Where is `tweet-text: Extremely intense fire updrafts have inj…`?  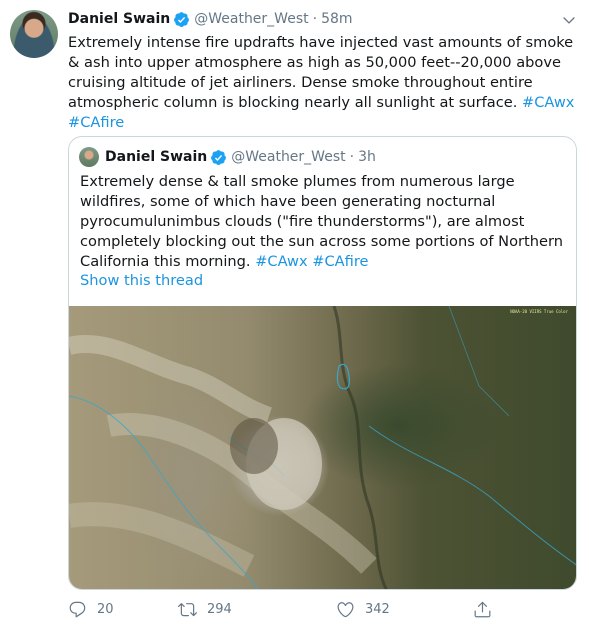 tweet-text: Extremely intense fire updrafts have inj… is located at coordinates (325, 83).